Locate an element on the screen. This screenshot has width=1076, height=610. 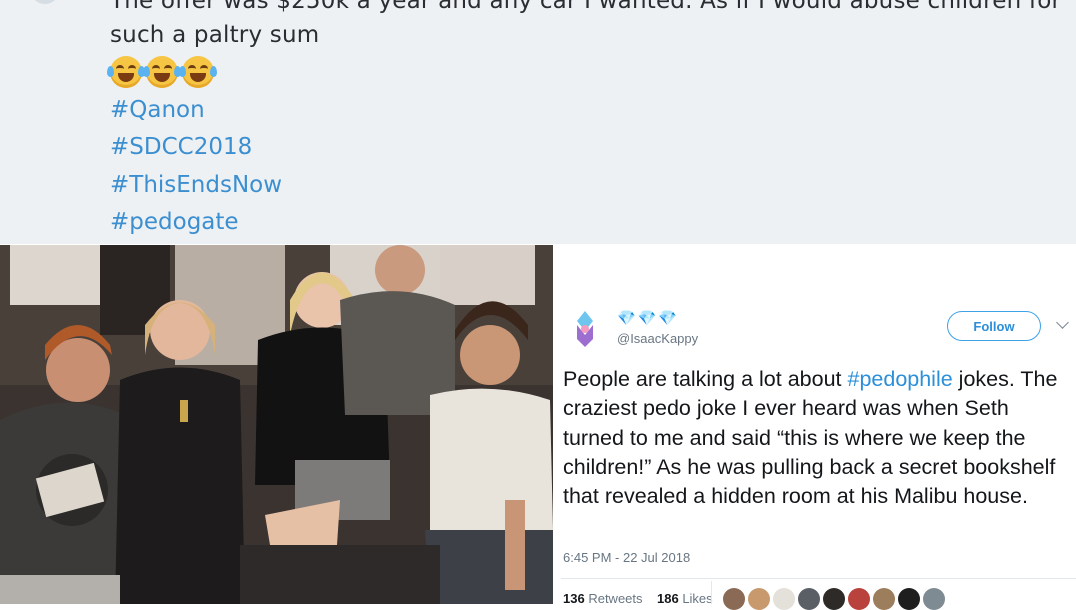
tweet-text-line: such a paltry sum is located at coordinates (215, 35).